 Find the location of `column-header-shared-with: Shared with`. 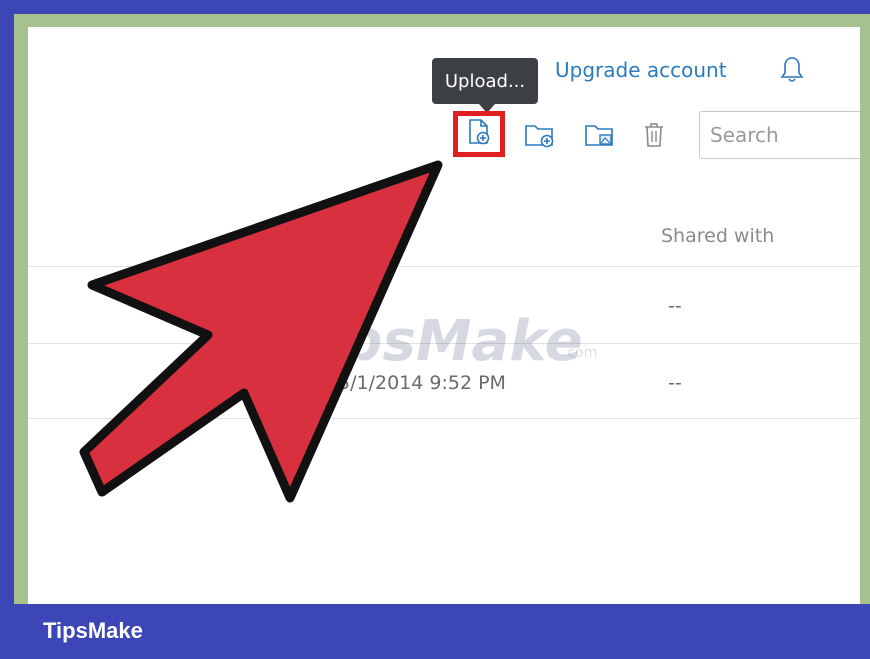

column-header-shared-with: Shared with is located at coordinates (717, 236).